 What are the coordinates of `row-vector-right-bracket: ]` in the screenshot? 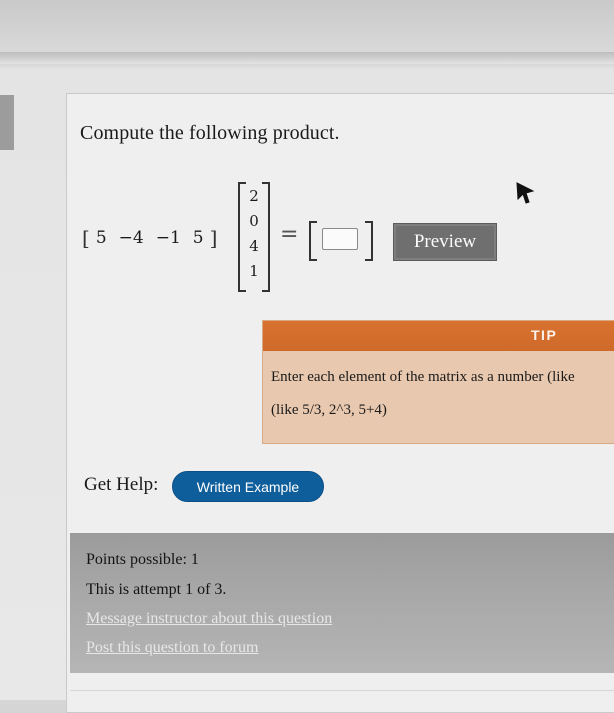 It's located at (213, 238).